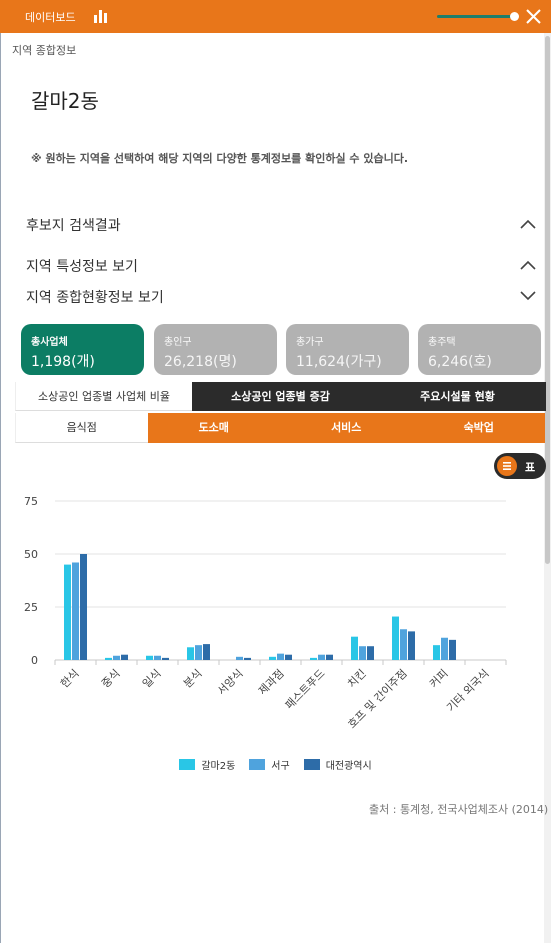  What do you see at coordinates (65, 101) in the screenshot?
I see `page-title: 갈마2동` at bounding box center [65, 101].